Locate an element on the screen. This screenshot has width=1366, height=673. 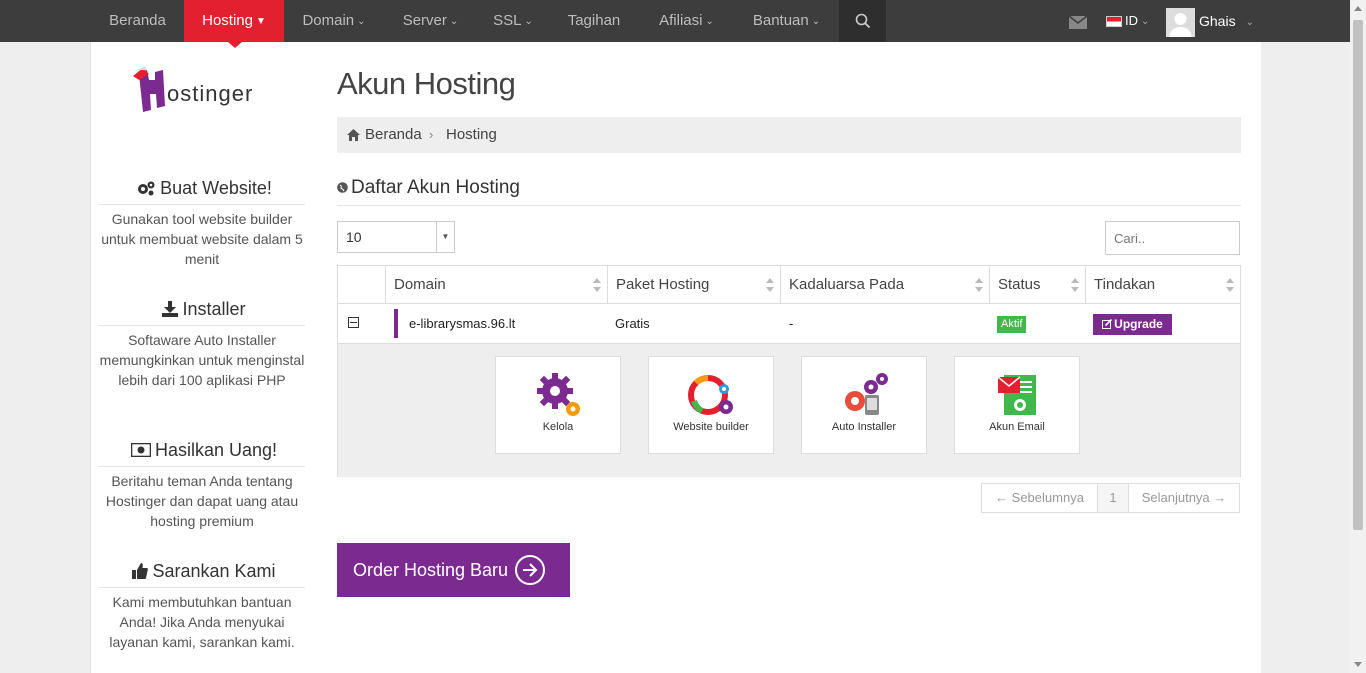
nav-label: SSL is located at coordinates (507, 20).